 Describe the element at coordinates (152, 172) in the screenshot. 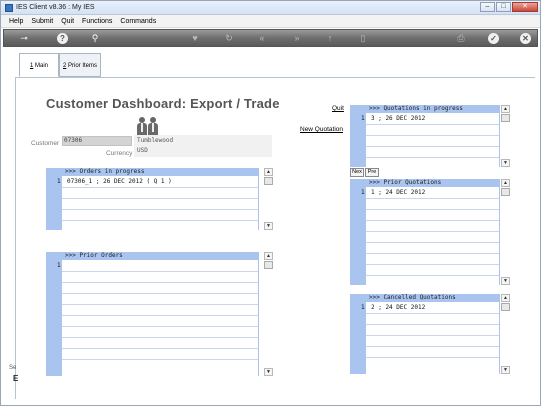

I see `orders-in-progress-header: >>> Orders in progress` at that location.